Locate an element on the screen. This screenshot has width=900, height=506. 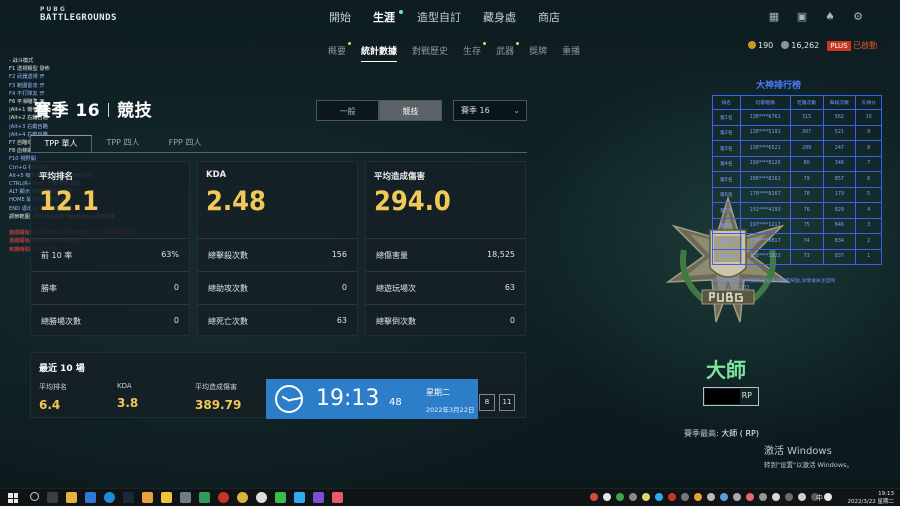
windows-start-icon is located at coordinates (13, 498).